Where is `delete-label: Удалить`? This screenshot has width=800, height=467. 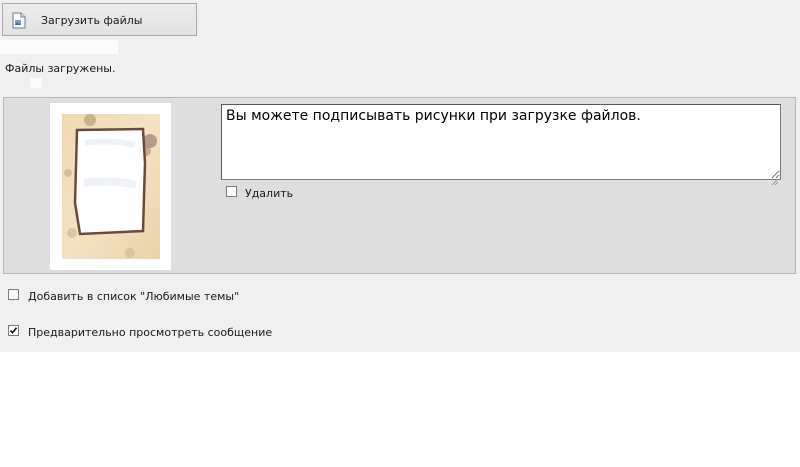
delete-label: Удалить is located at coordinates (269, 193).